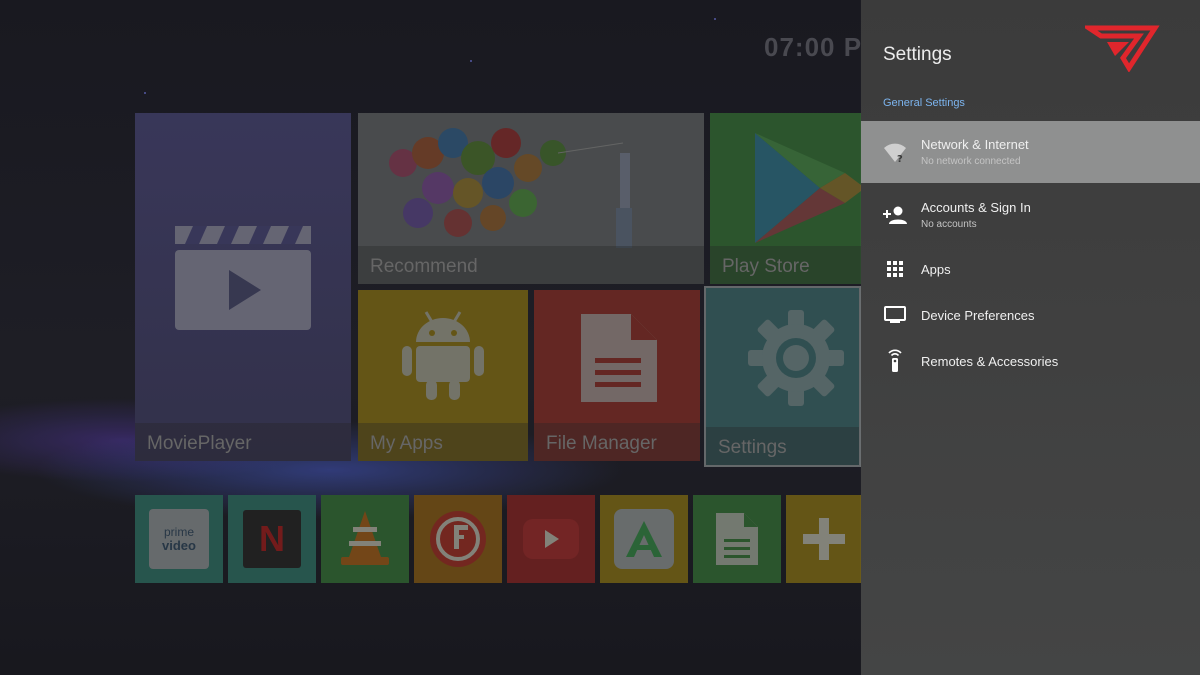  Describe the element at coordinates (895, 315) in the screenshot. I see `tv-monitor-icon` at that location.